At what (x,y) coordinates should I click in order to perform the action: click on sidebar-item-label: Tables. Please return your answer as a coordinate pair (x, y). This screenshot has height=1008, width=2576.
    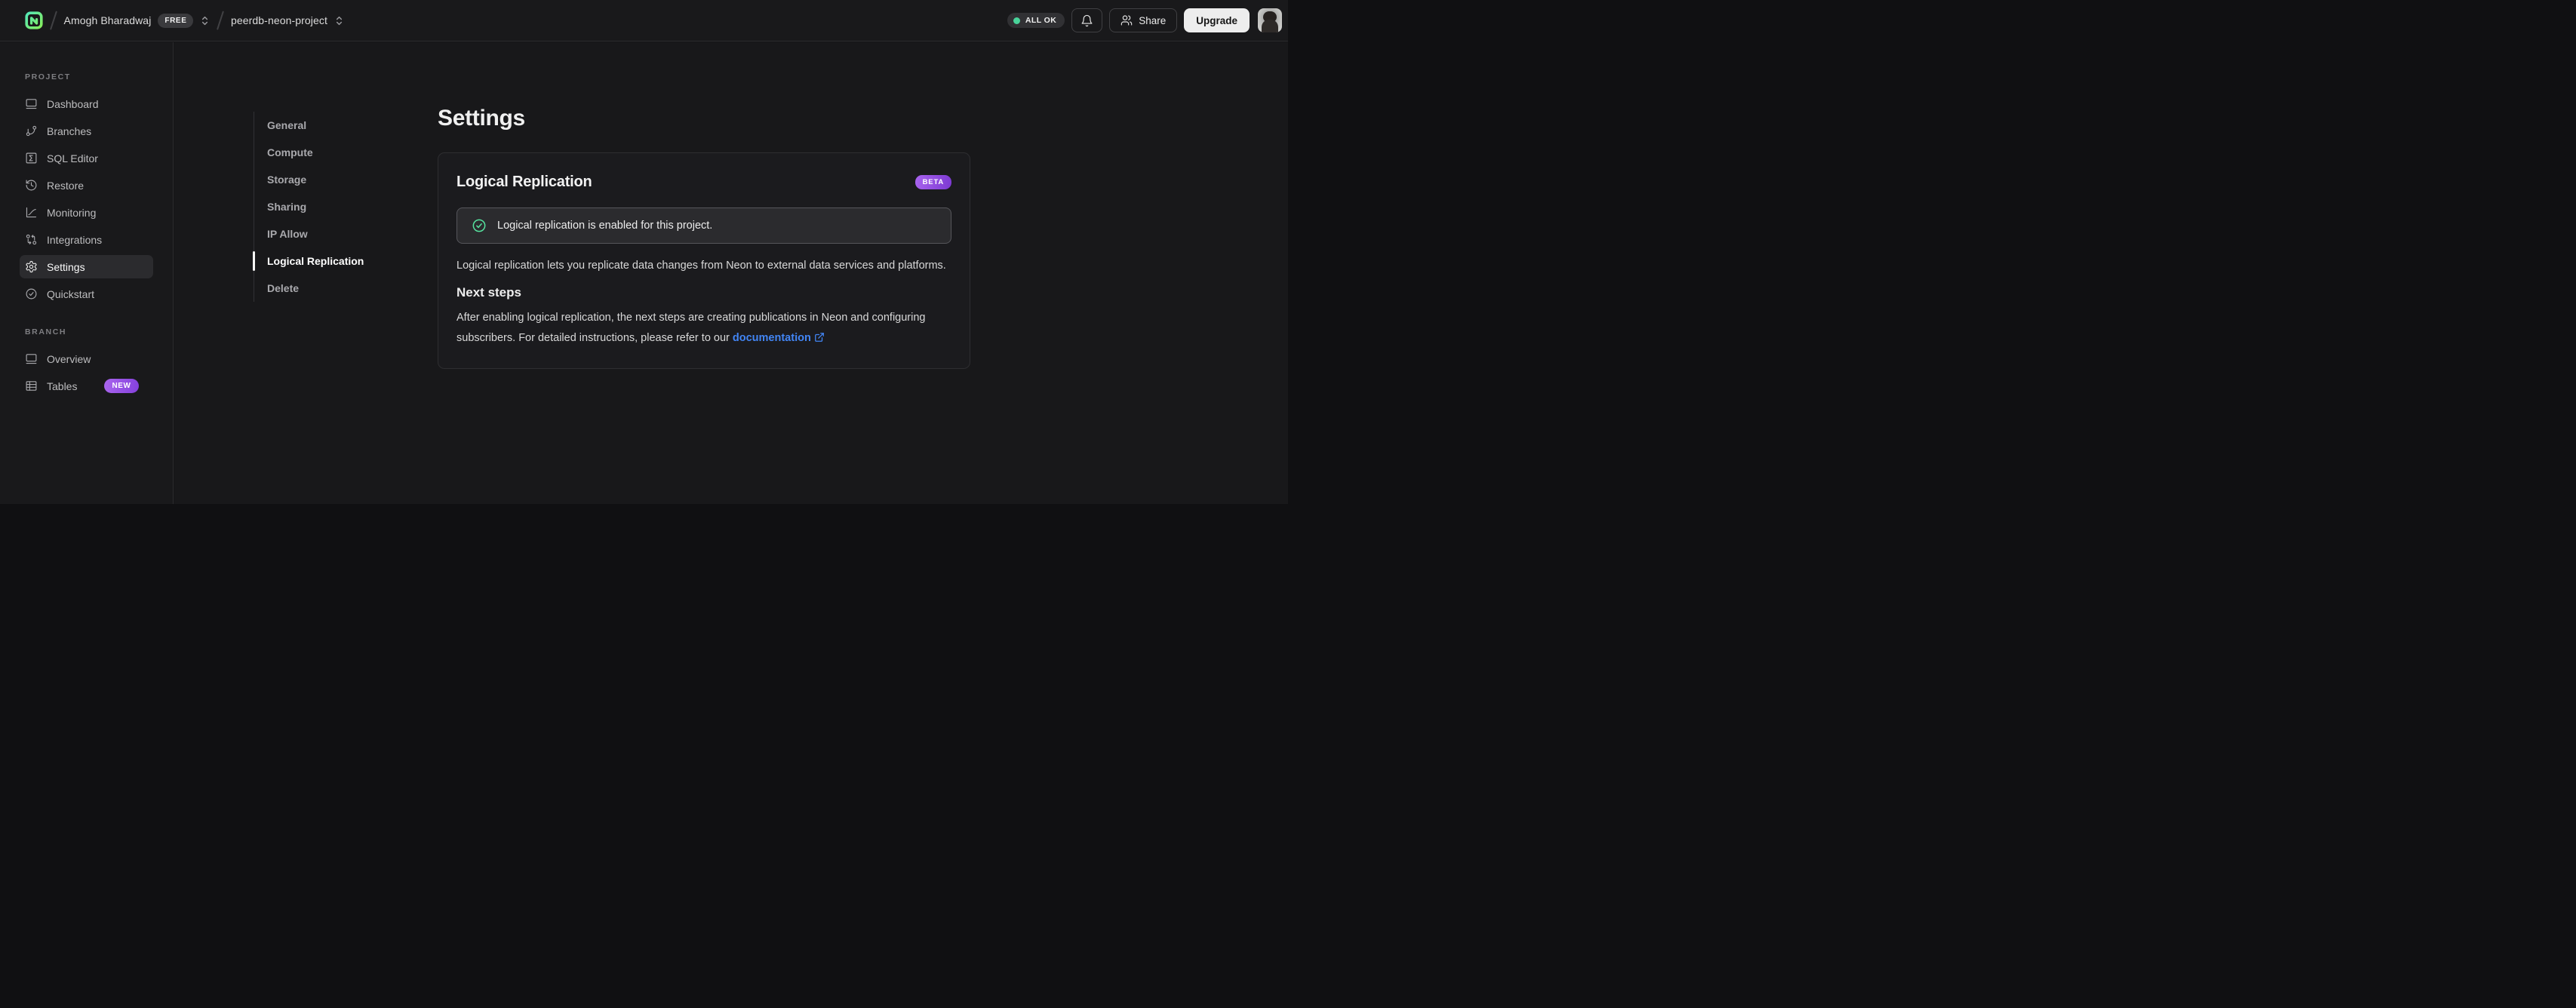
    Looking at the image, I should click on (62, 386).